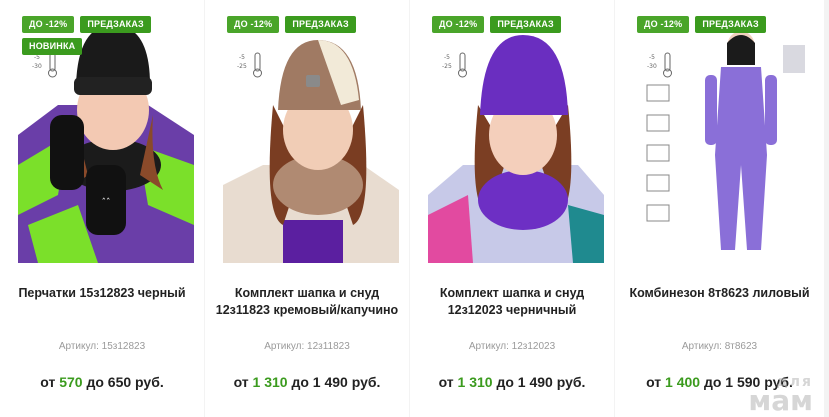 The height and width of the screenshot is (417, 829). I want to click on product-sku: Артикул: 12з12023, so click(512, 346).